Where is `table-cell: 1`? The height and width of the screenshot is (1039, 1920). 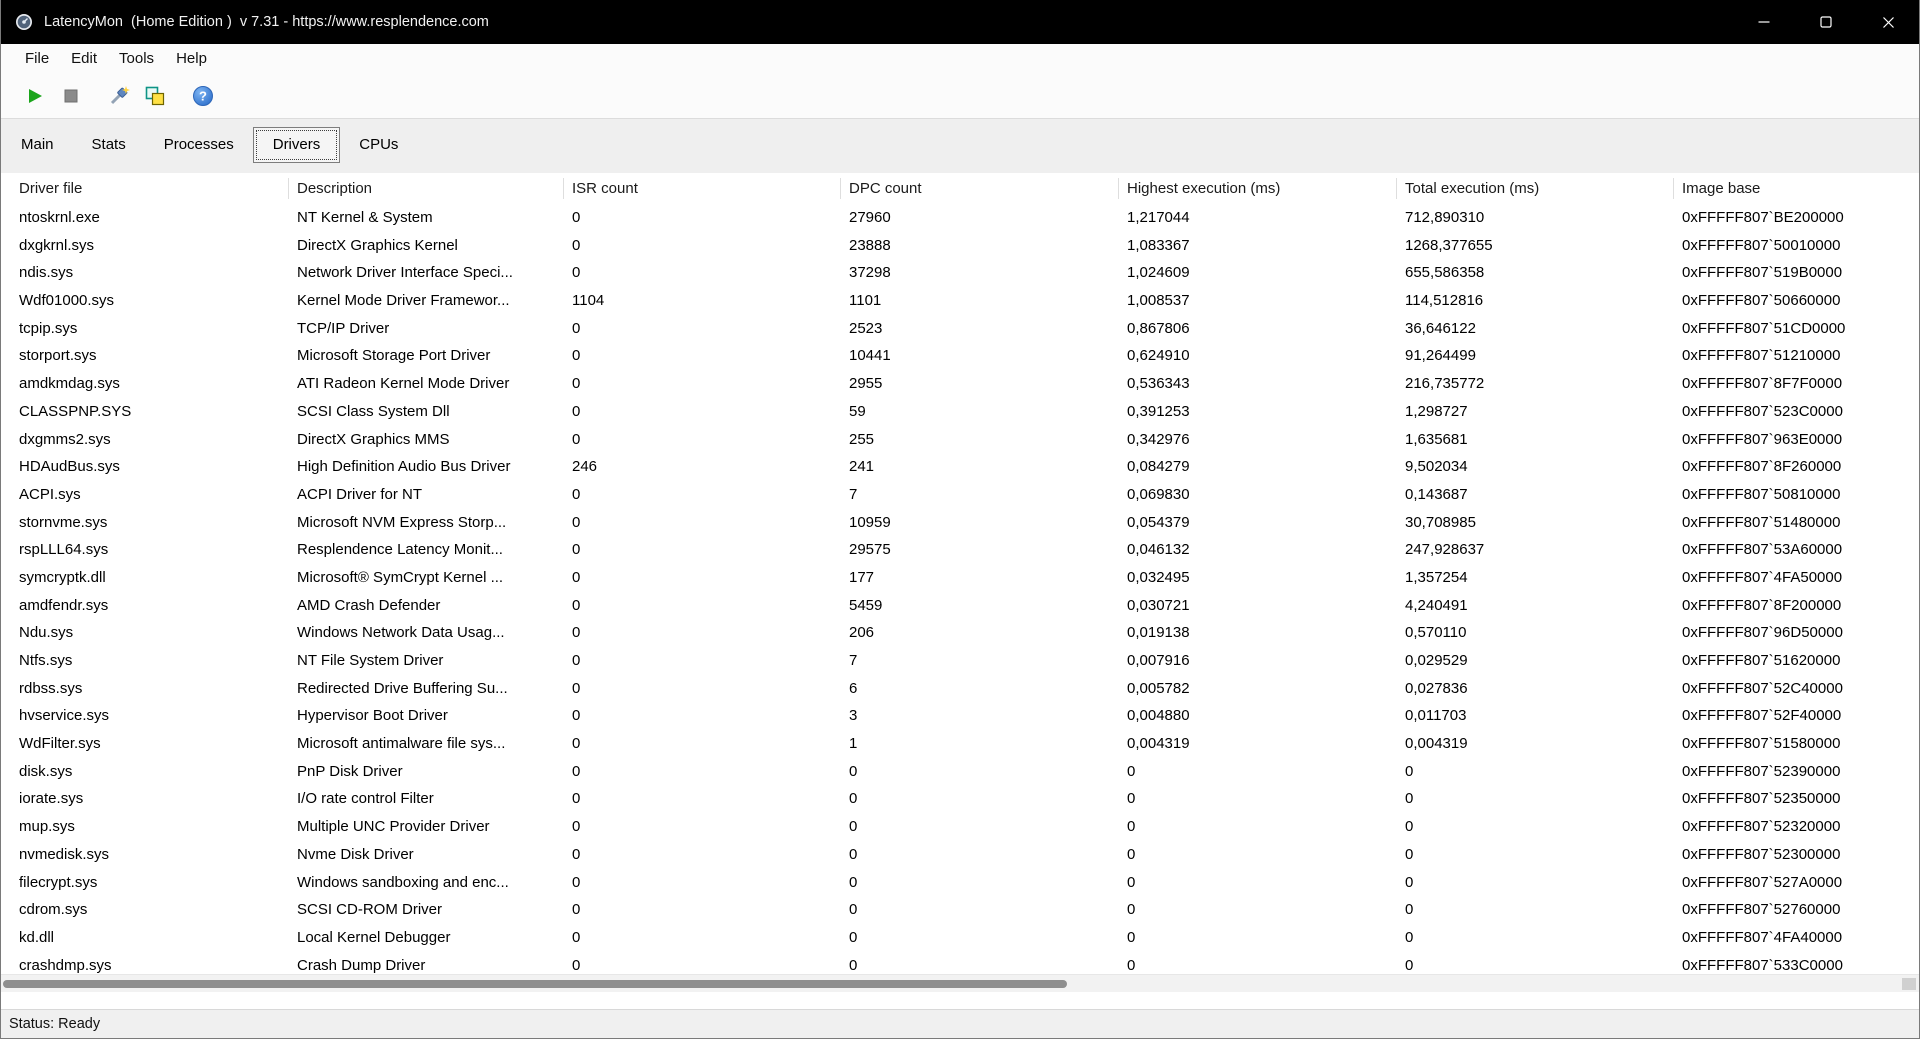
table-cell: 1 is located at coordinates (853, 744).